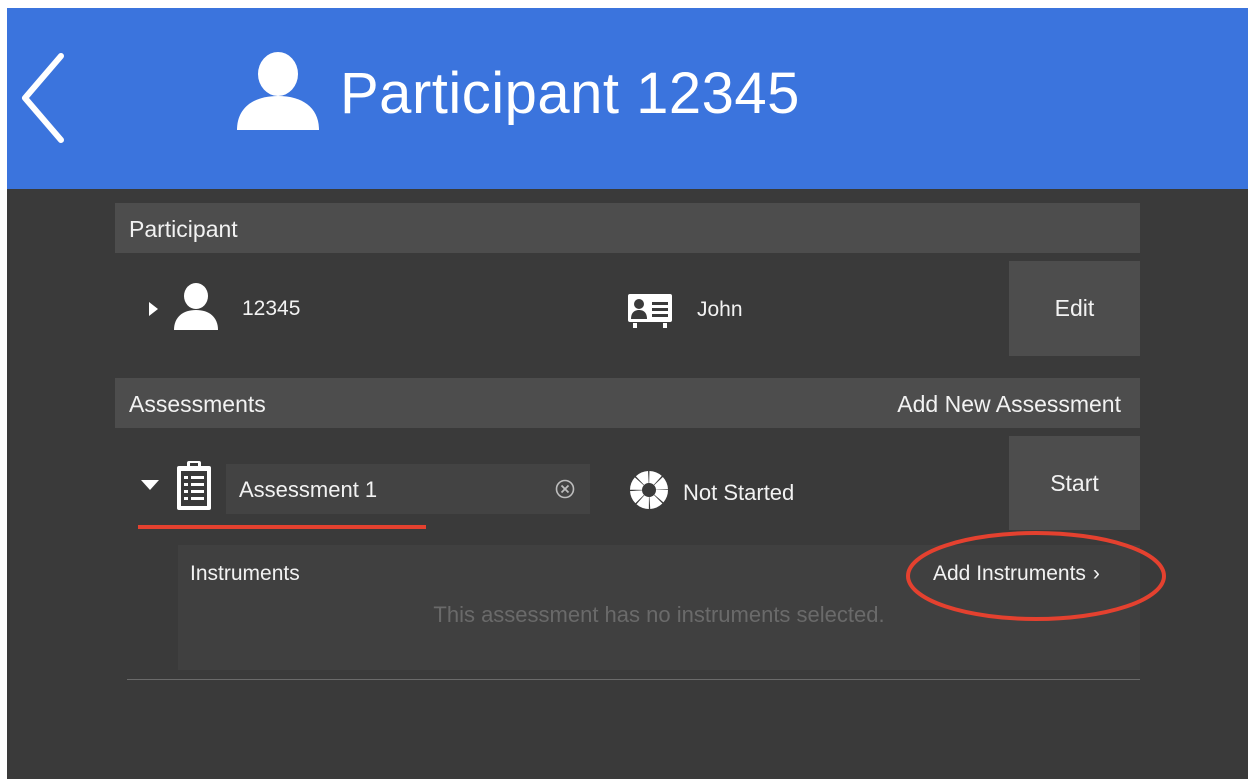 This screenshot has width=1248, height=779. I want to click on id-card-icon, so click(650, 311).